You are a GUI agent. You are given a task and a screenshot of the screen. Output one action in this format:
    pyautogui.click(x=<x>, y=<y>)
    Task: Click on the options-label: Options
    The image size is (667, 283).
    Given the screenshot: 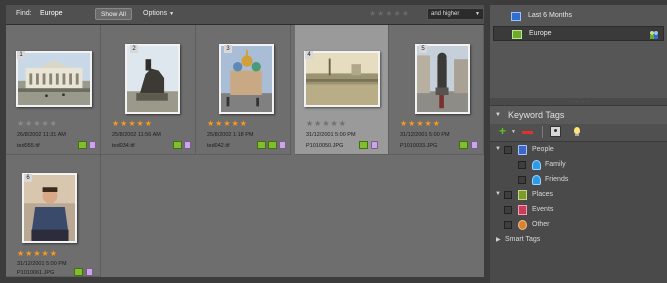 What is the action you would take?
    pyautogui.click(x=155, y=13)
    